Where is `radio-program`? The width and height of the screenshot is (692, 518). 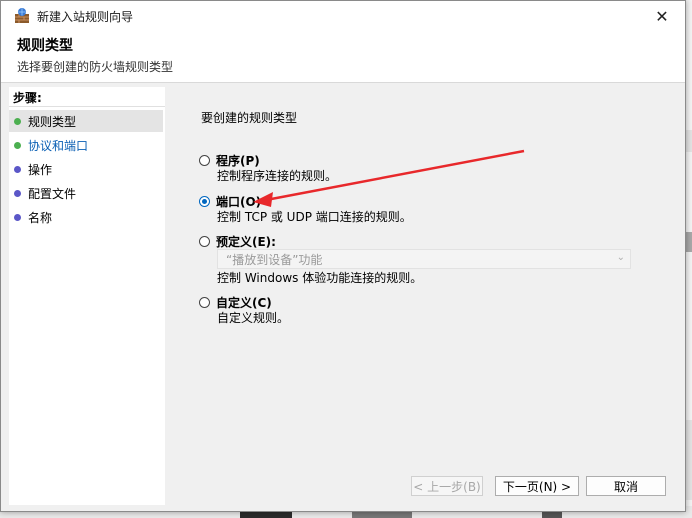
radio-program is located at coordinates (204, 160).